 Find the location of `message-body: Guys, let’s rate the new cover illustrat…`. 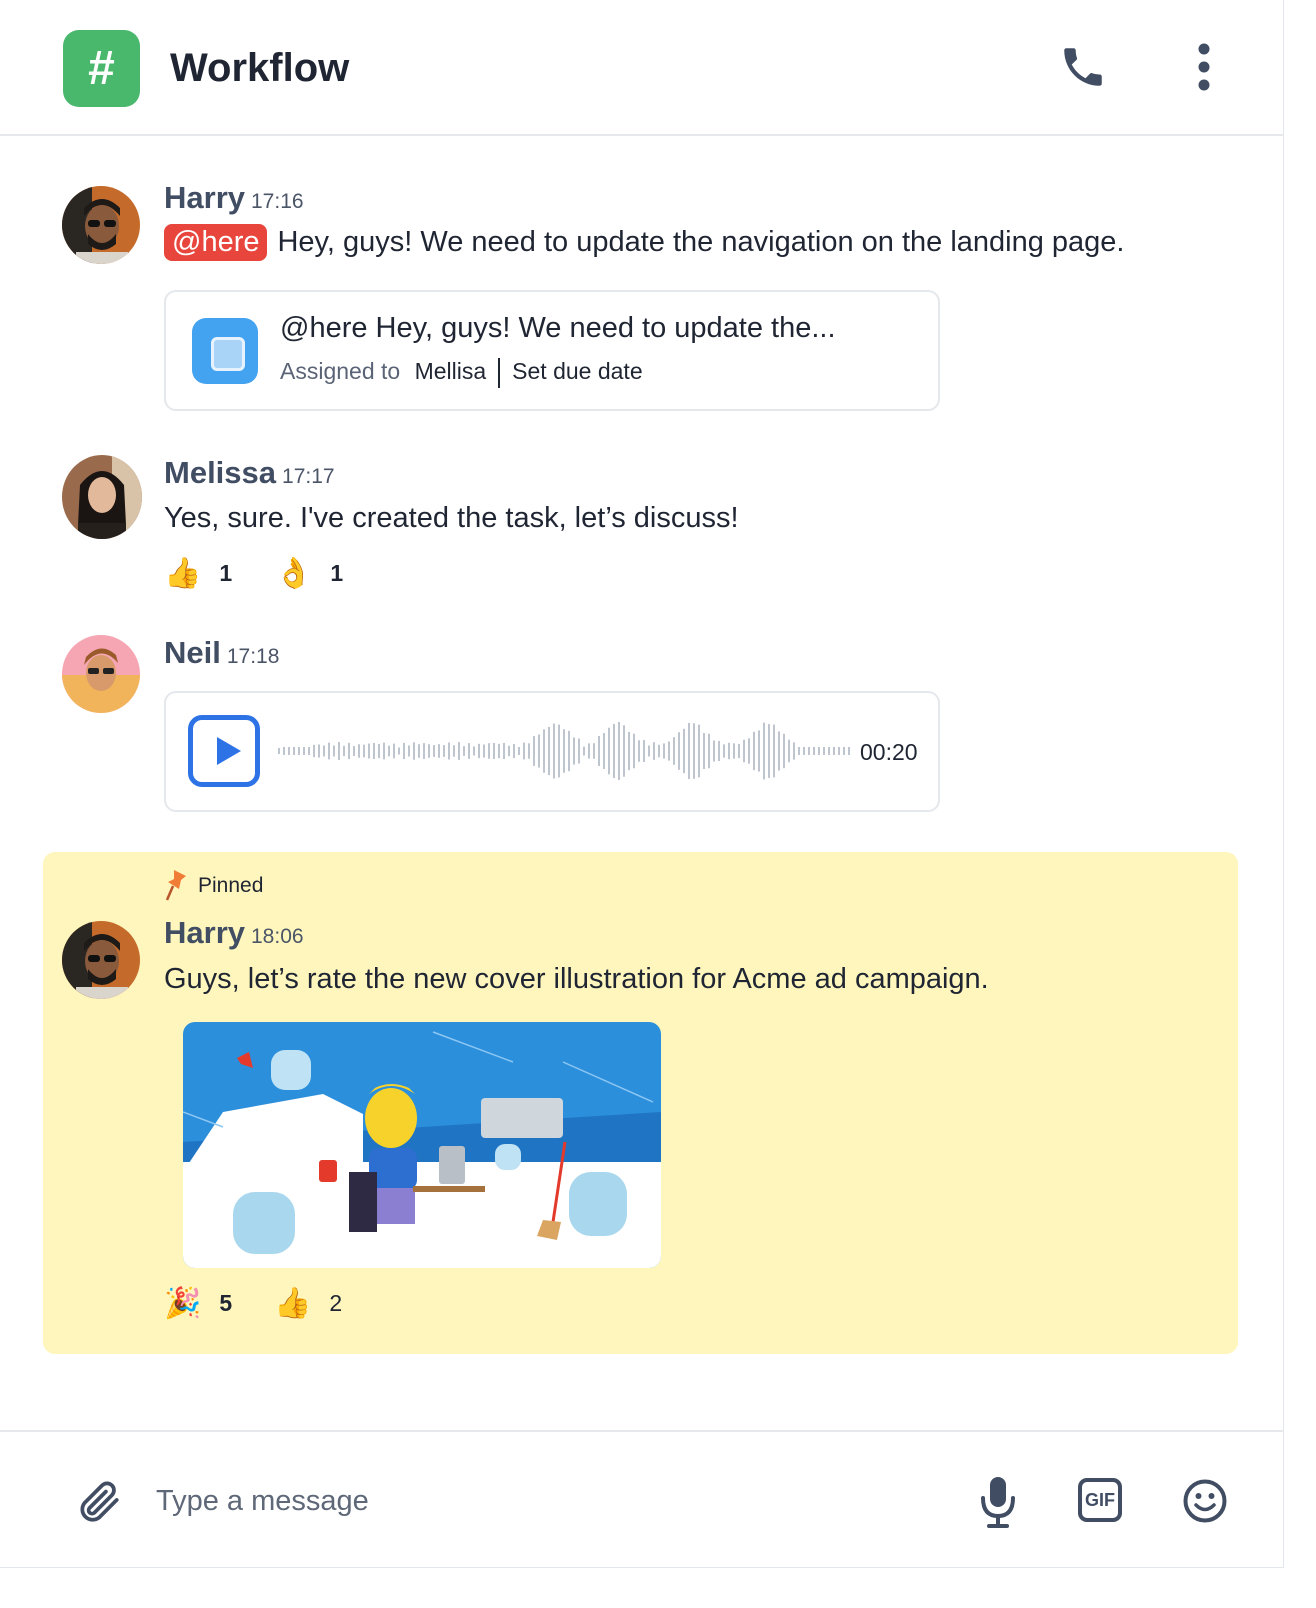

message-body: Guys, let’s rate the new cover illustrat… is located at coordinates (576, 979).